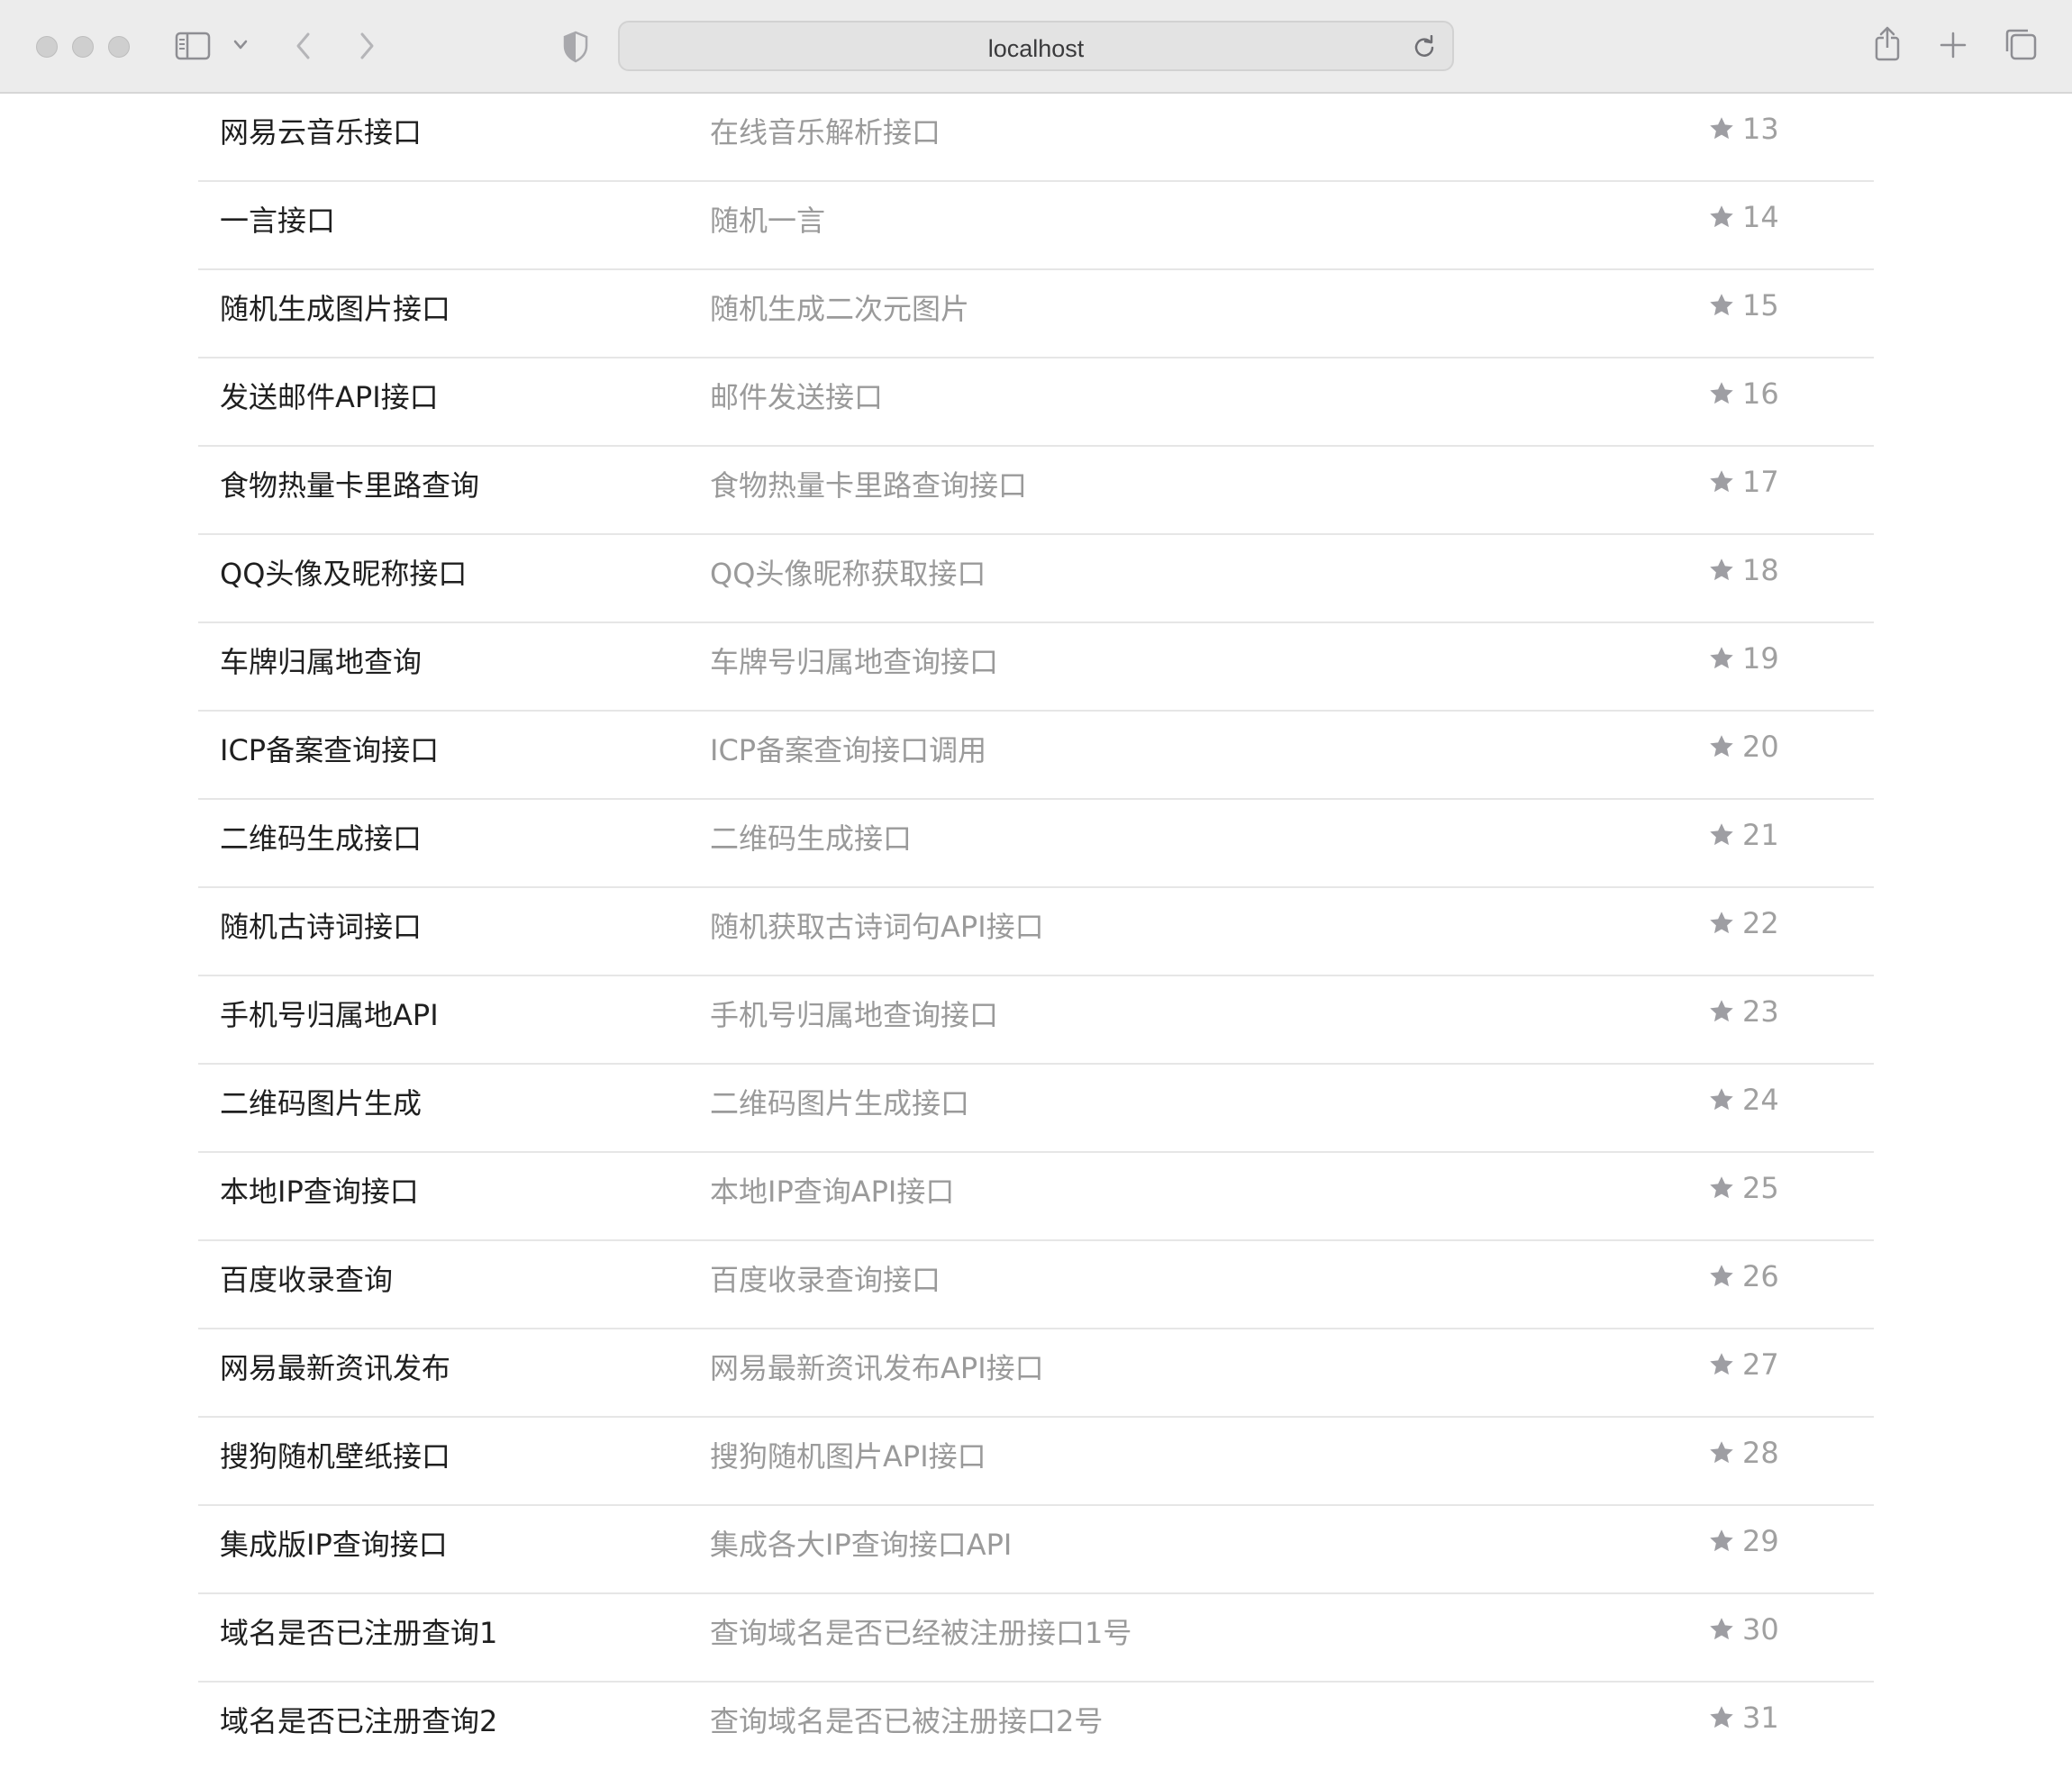  Describe the element at coordinates (1743, 305) in the screenshot. I see `star-count: 15` at that location.